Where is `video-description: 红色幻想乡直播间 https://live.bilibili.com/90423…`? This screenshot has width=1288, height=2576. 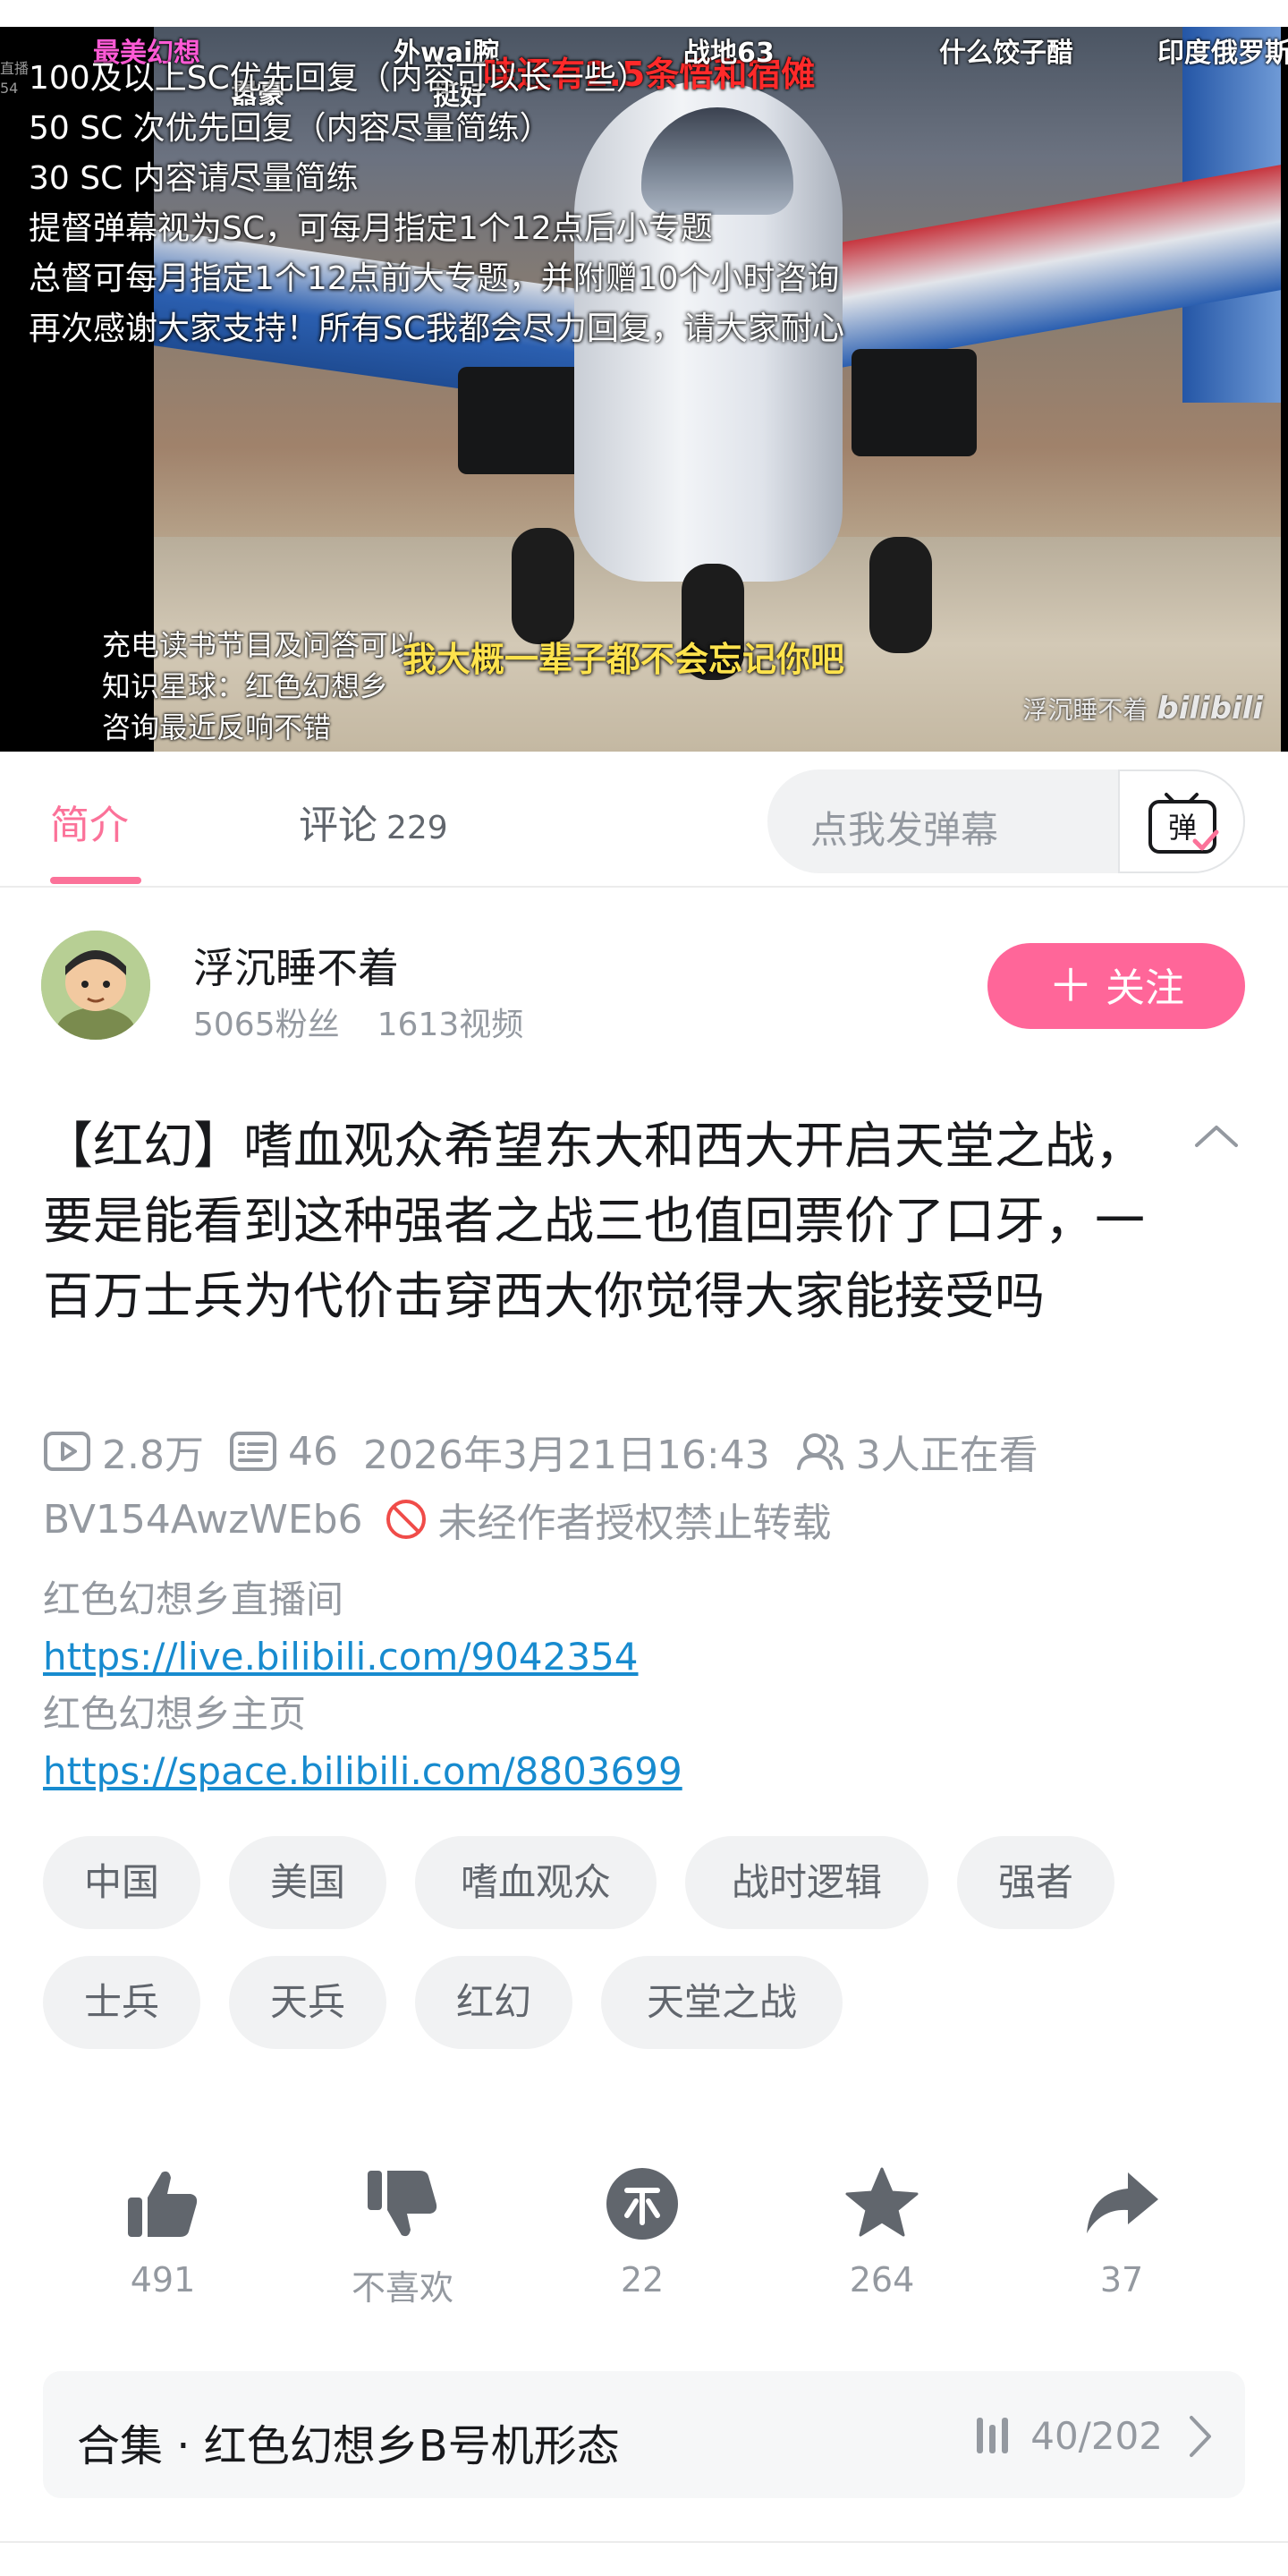 video-description: 红色幻想乡直播间 https://live.bilibili.com/90423… is located at coordinates (362, 1685).